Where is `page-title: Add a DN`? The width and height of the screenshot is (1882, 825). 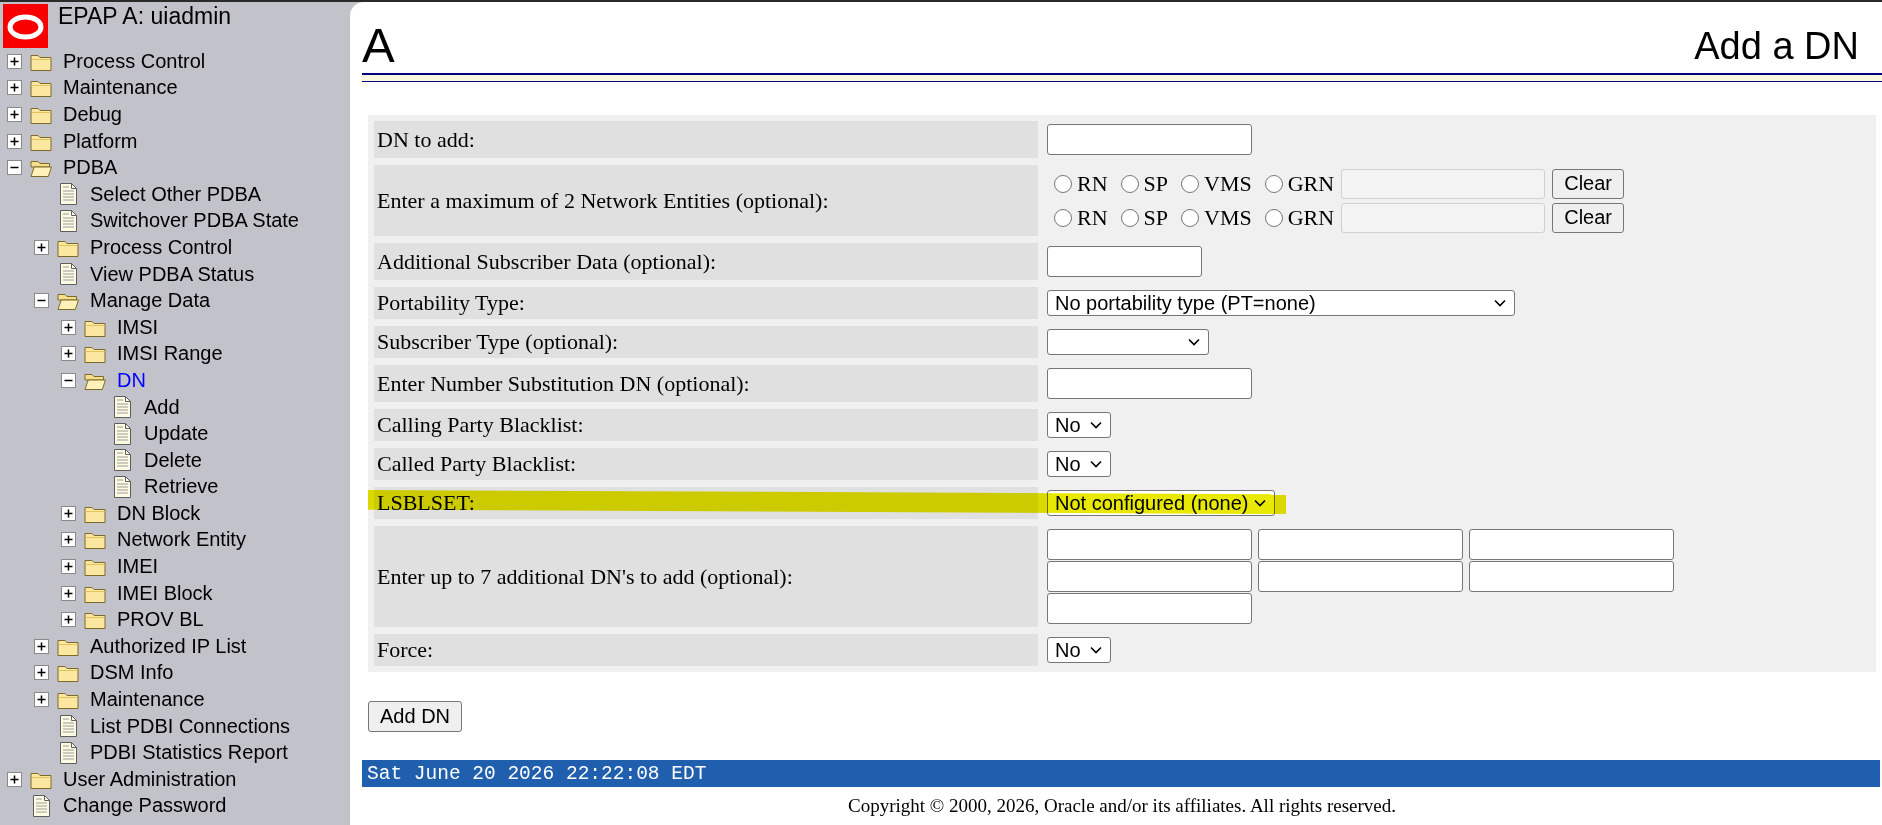 page-title: Add a DN is located at coordinates (1776, 46).